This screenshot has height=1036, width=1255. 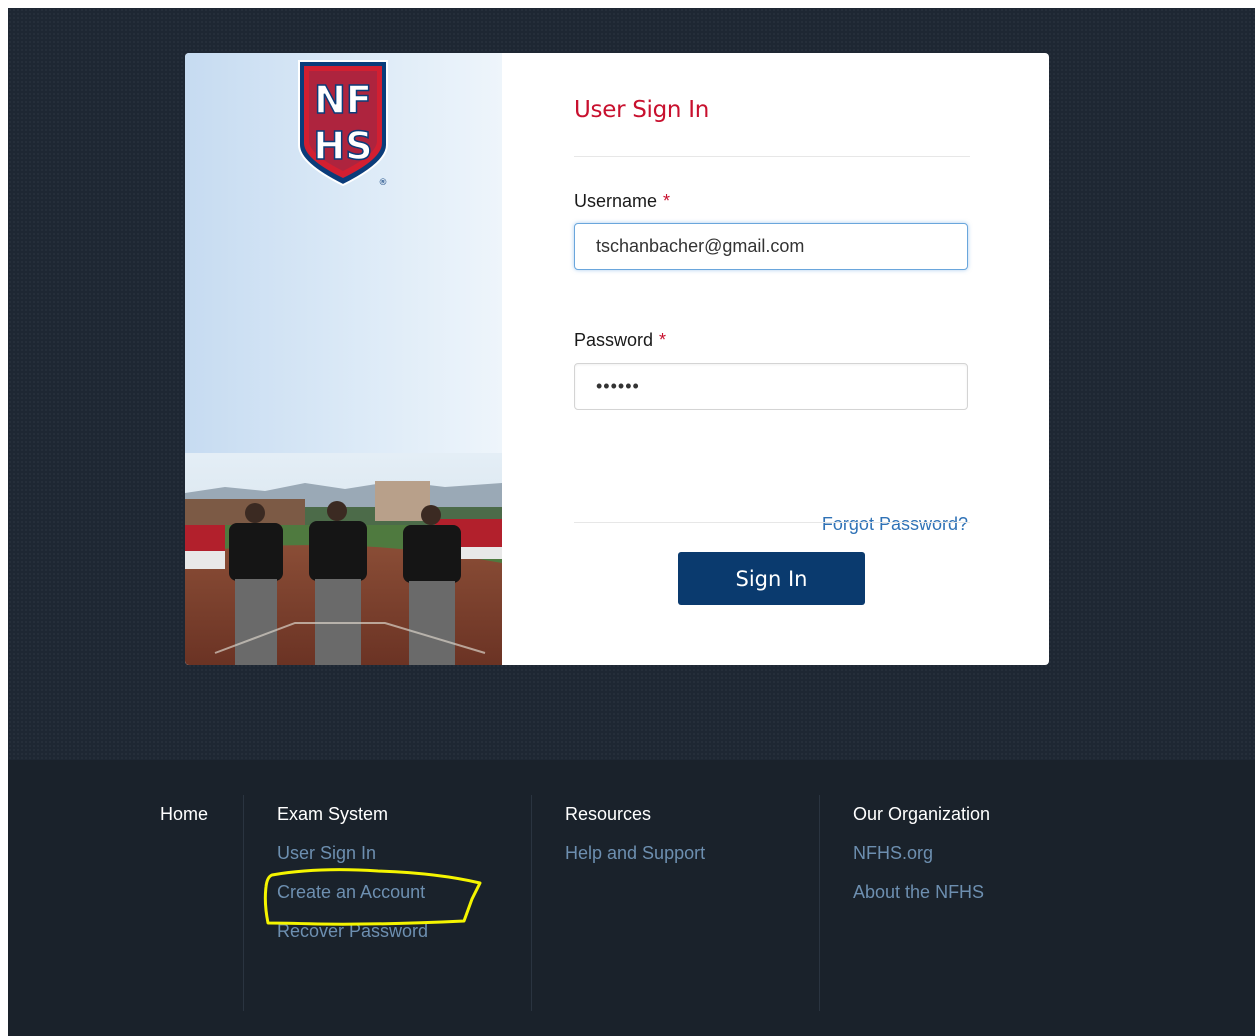 What do you see at coordinates (184, 903) in the screenshot?
I see `footer-col-home: Home` at bounding box center [184, 903].